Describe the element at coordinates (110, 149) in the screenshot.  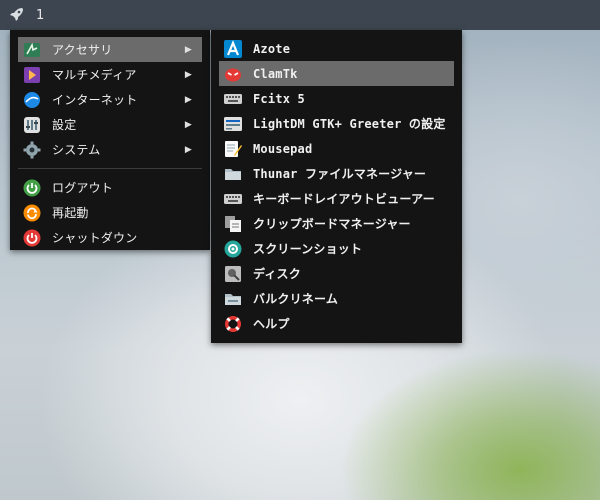
I see `menu-item-system: システム ▶` at that location.